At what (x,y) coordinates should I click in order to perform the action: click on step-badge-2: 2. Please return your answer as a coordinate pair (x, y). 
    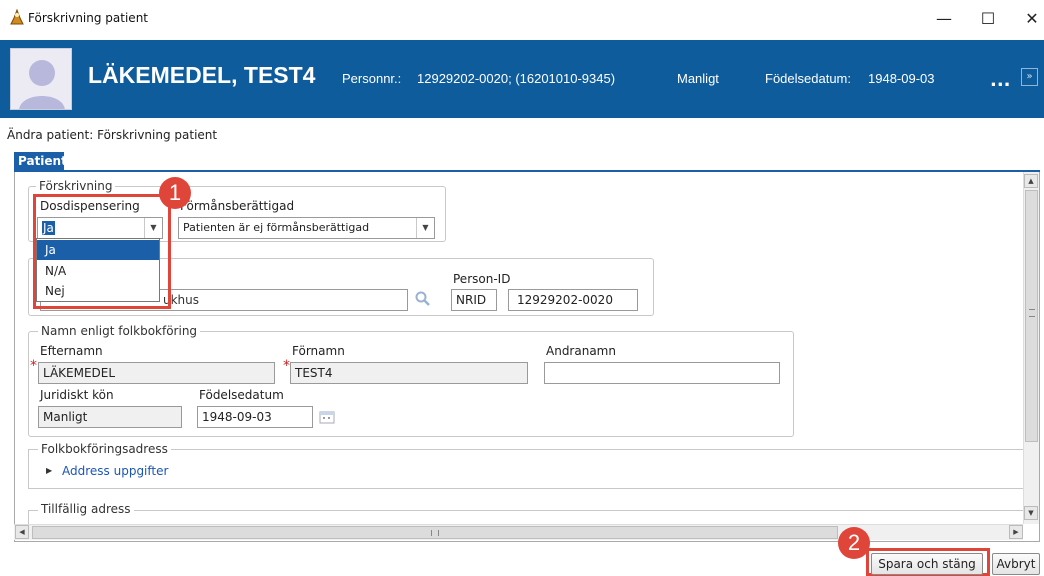
    Looking at the image, I should click on (854, 543).